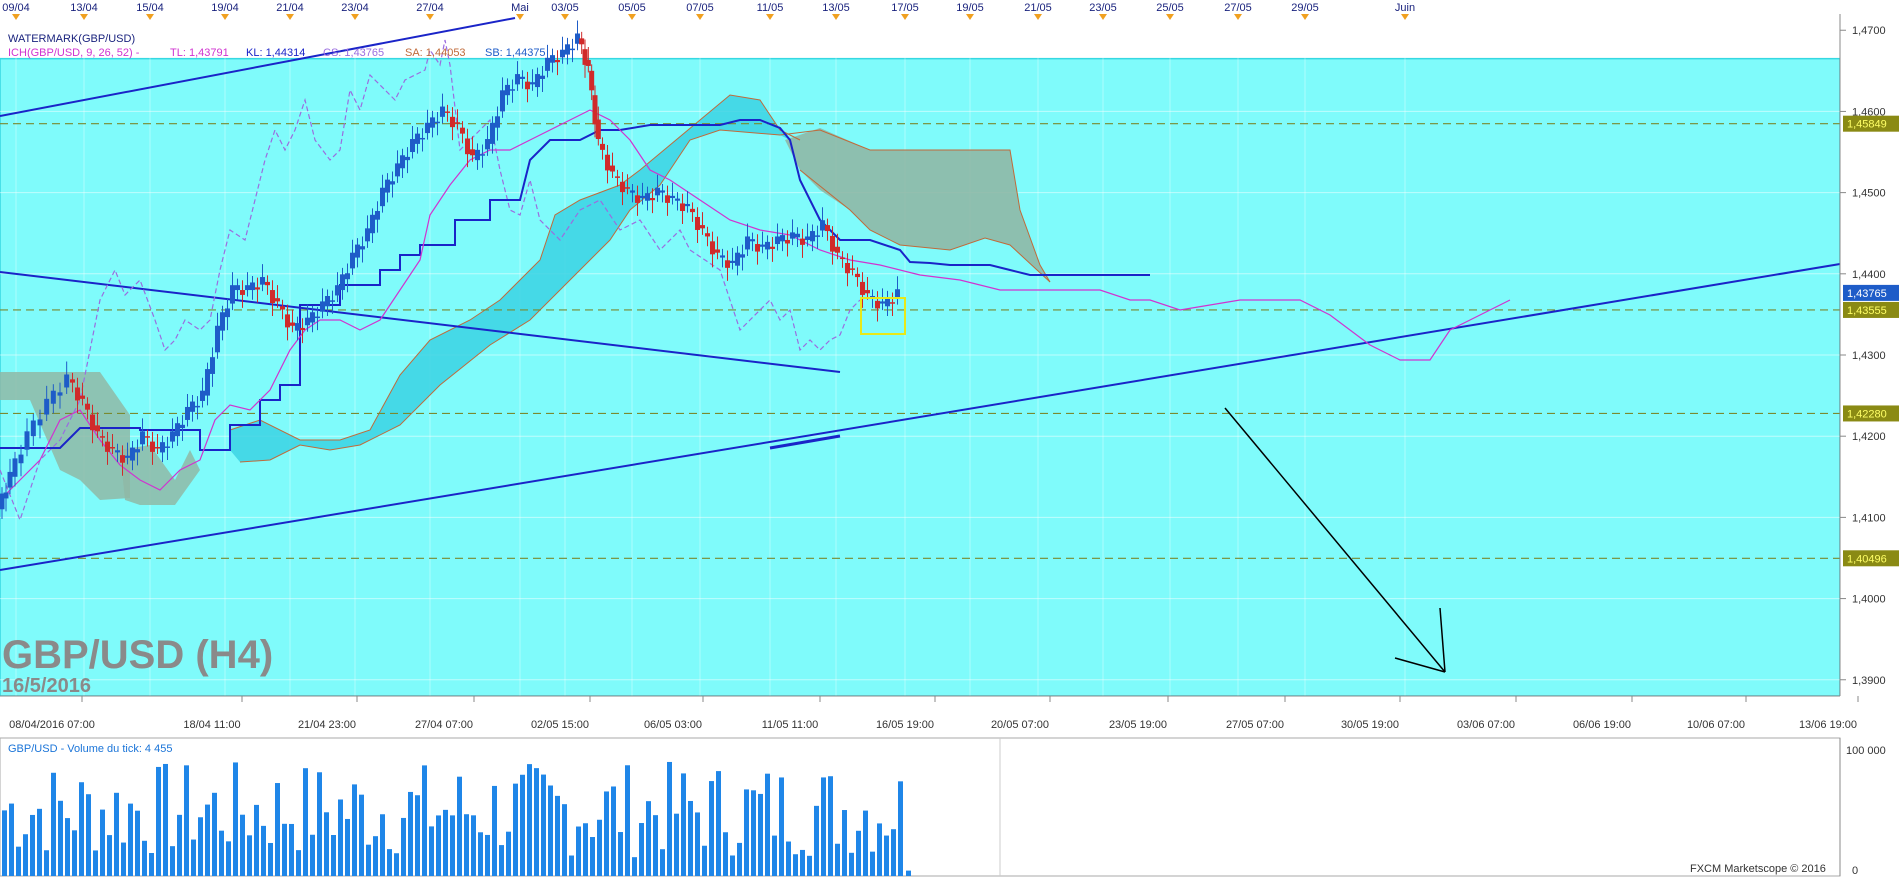 The height and width of the screenshot is (878, 1903). I want to click on price-tick-label: 1,4100, so click(1869, 518).